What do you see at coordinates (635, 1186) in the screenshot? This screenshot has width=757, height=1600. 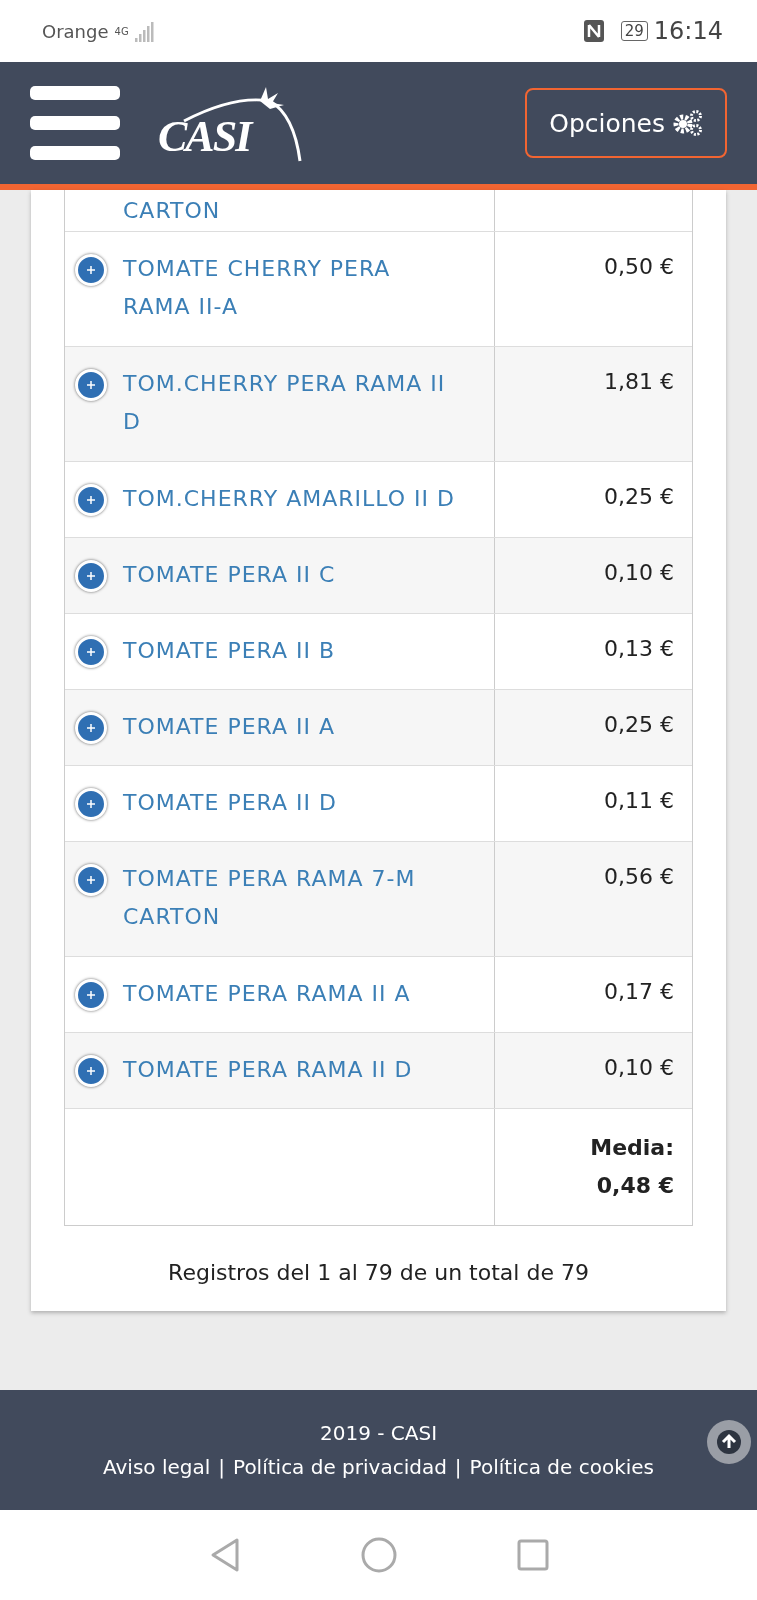 I see `average-value: 0,48 €` at bounding box center [635, 1186].